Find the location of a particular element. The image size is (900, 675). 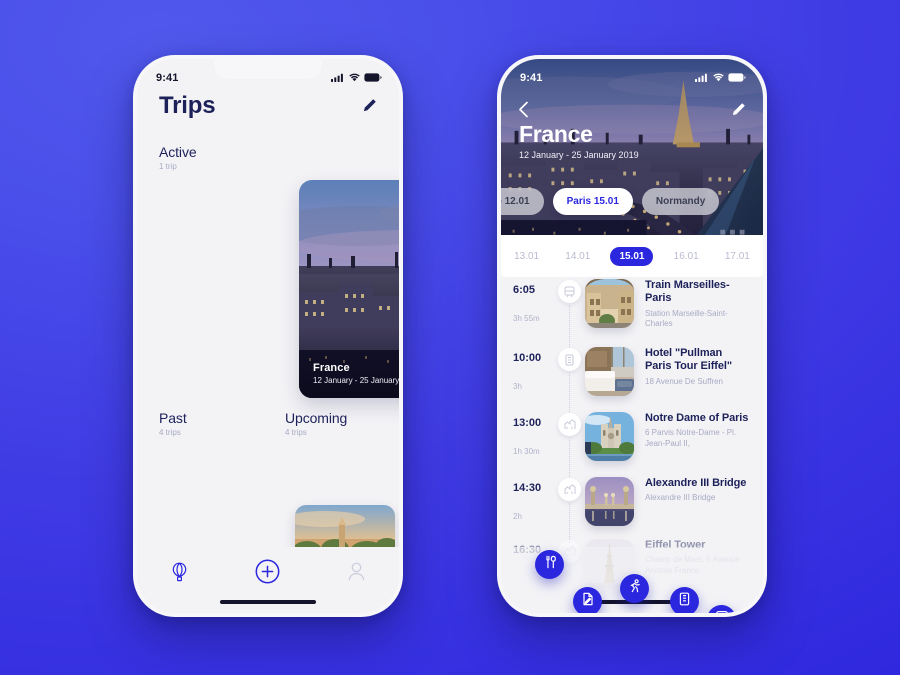

upcoming-section-count: 4 trips is located at coordinates (296, 432).